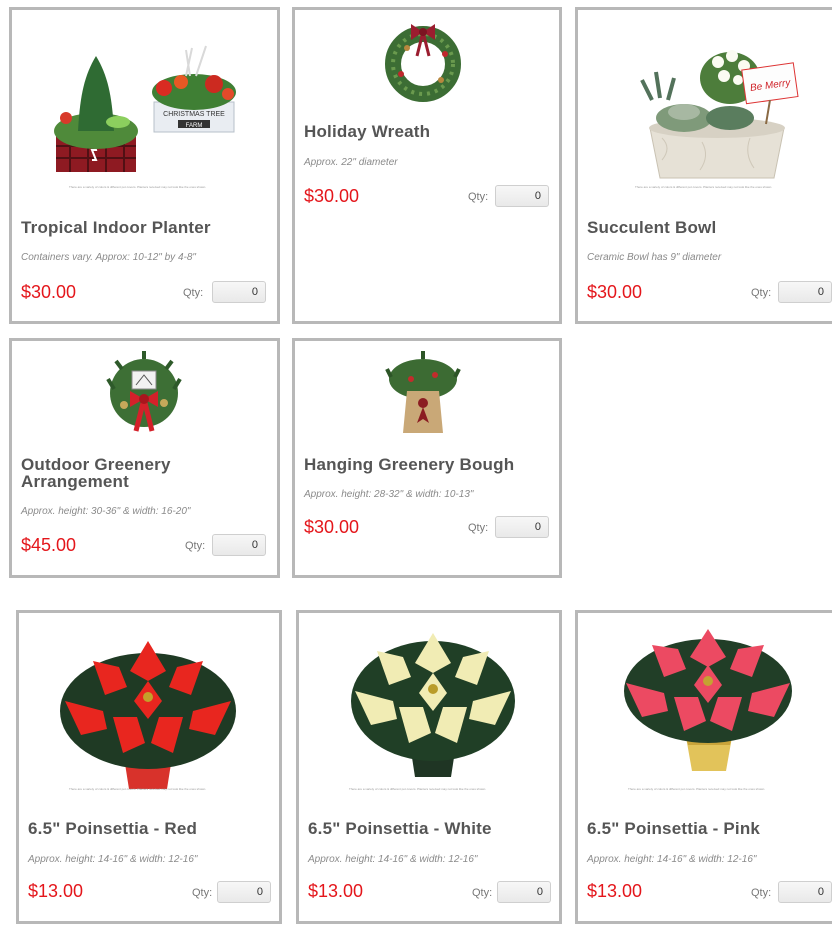  Describe the element at coordinates (708, 709) in the screenshot. I see `product-image-poinsettia-pink` at that location.